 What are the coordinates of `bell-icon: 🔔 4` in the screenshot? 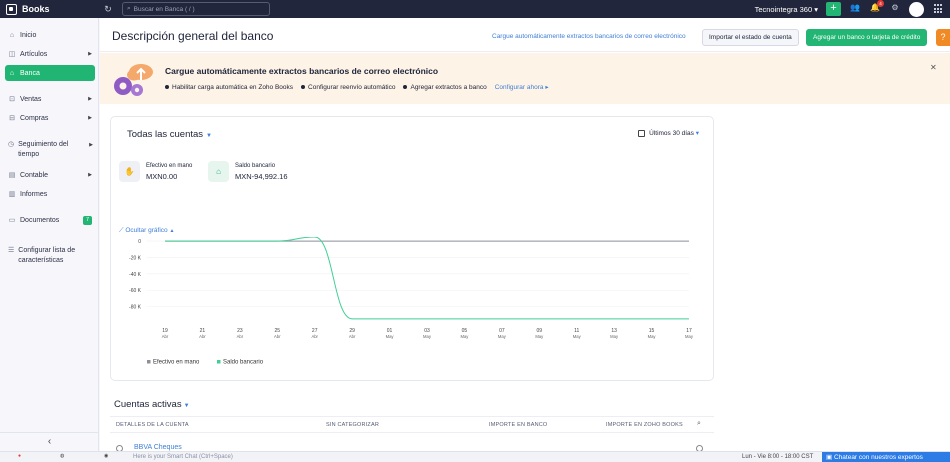 It's located at (876, 7).